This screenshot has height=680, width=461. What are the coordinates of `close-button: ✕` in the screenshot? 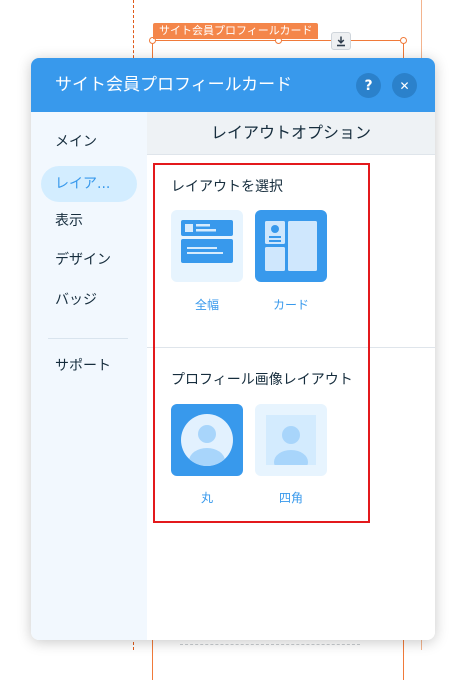 It's located at (404, 85).